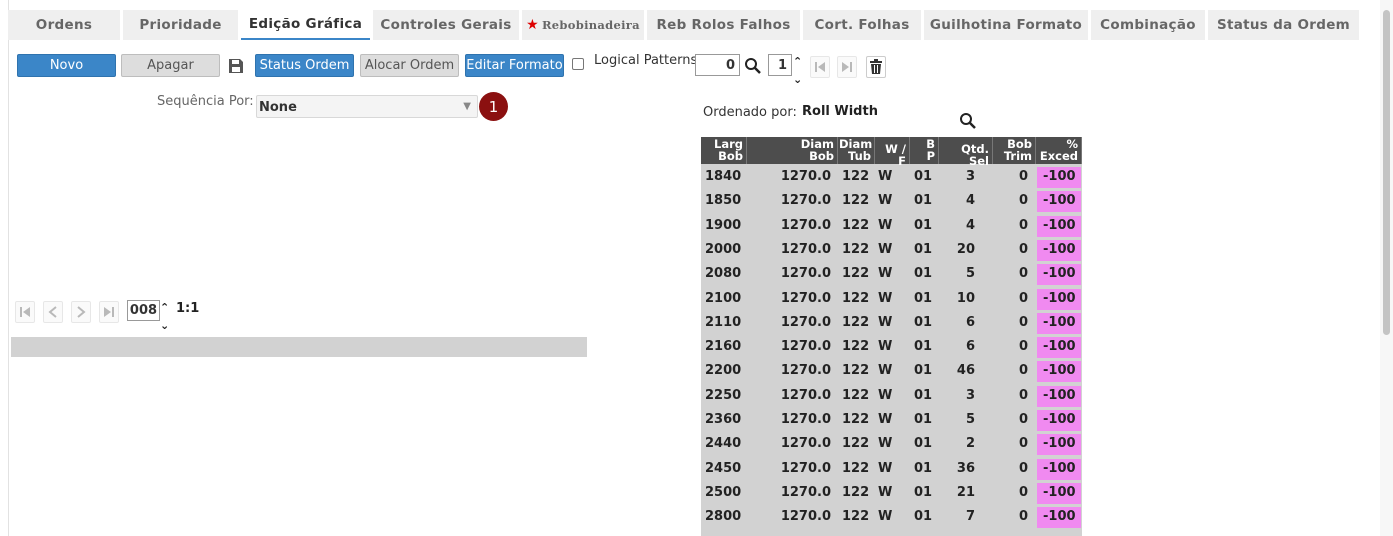  Describe the element at coordinates (64, 25) in the screenshot. I see `tab-ordens: Ordens` at that location.